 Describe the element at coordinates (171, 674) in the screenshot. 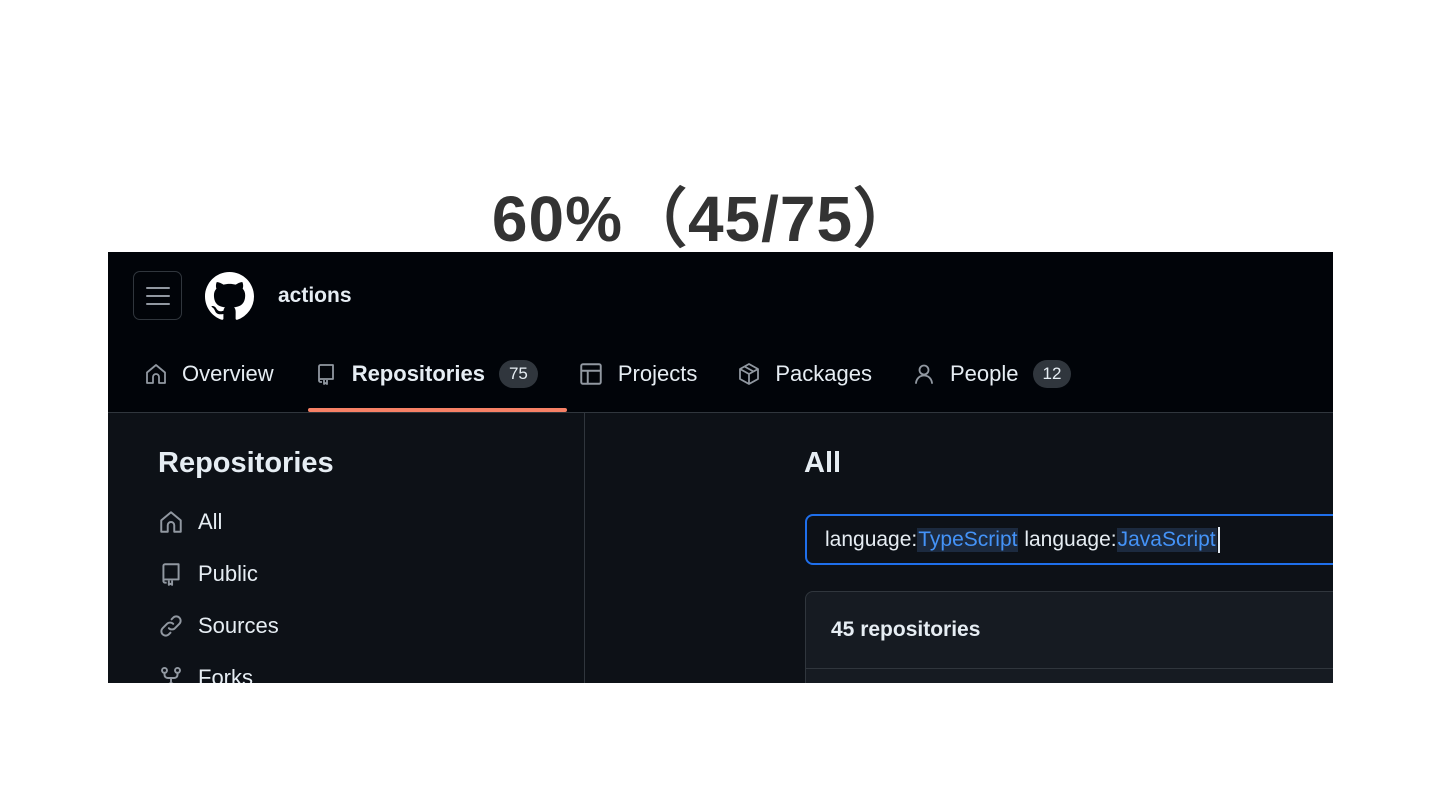

I see `fork-icon` at that location.